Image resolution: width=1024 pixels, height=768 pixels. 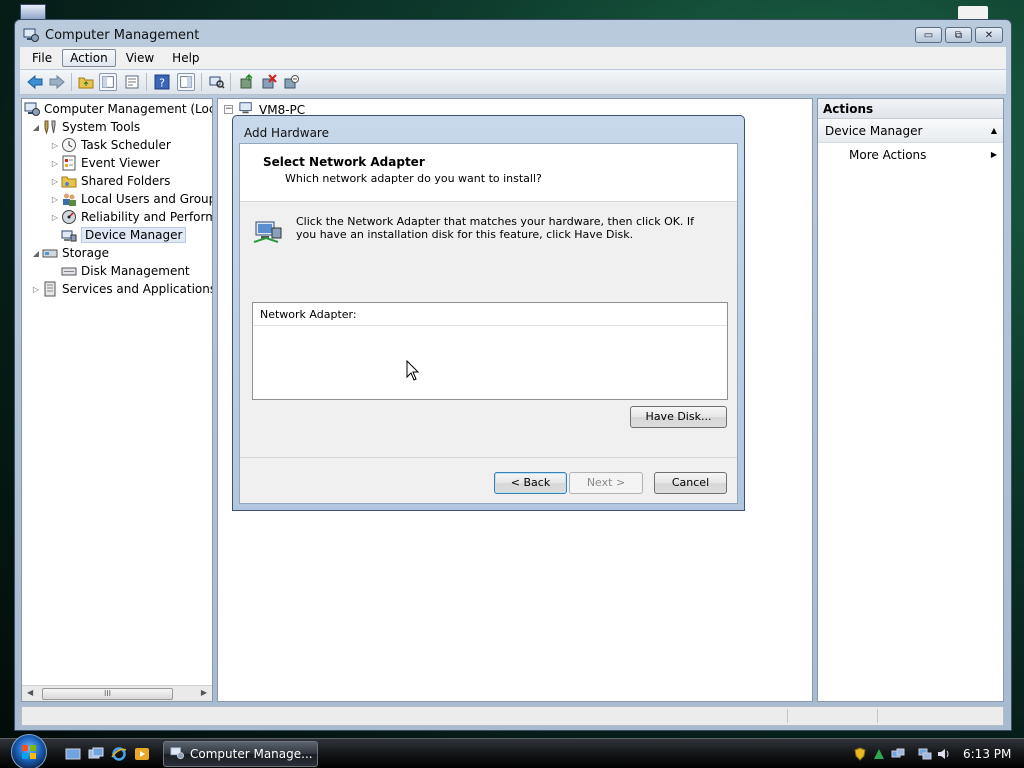 I want to click on device-manager-icon, so click(x=69, y=235).